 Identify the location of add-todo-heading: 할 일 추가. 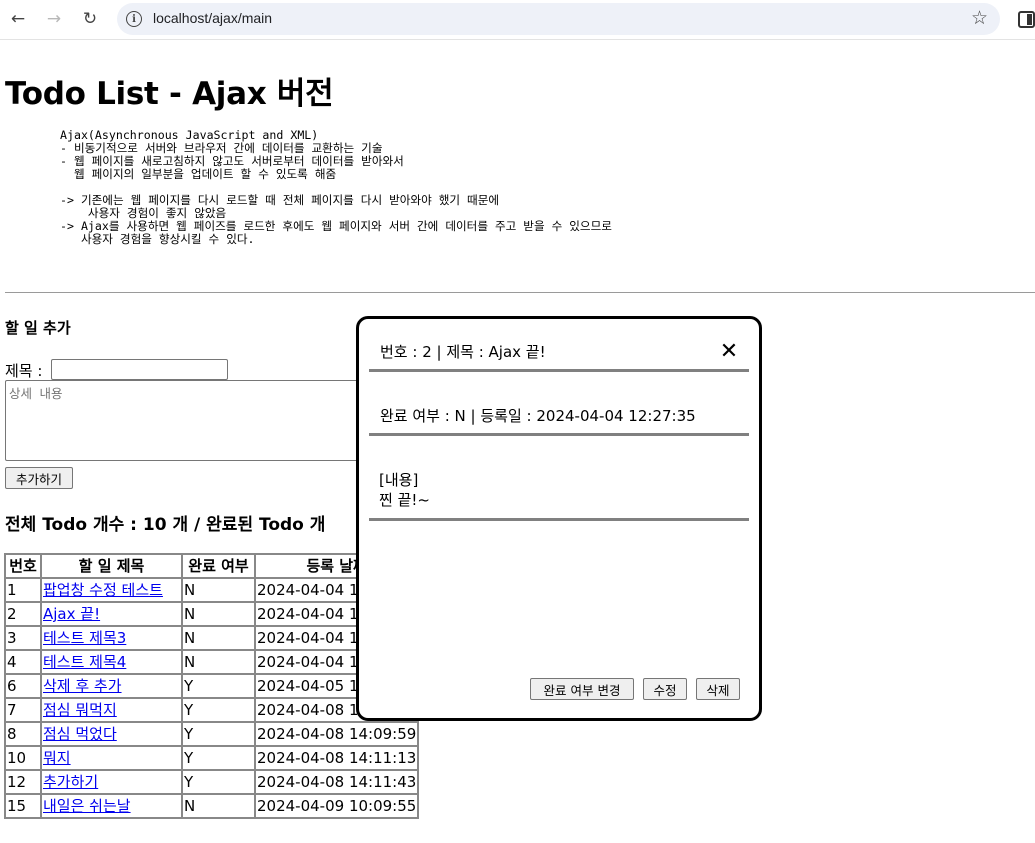
(38, 328).